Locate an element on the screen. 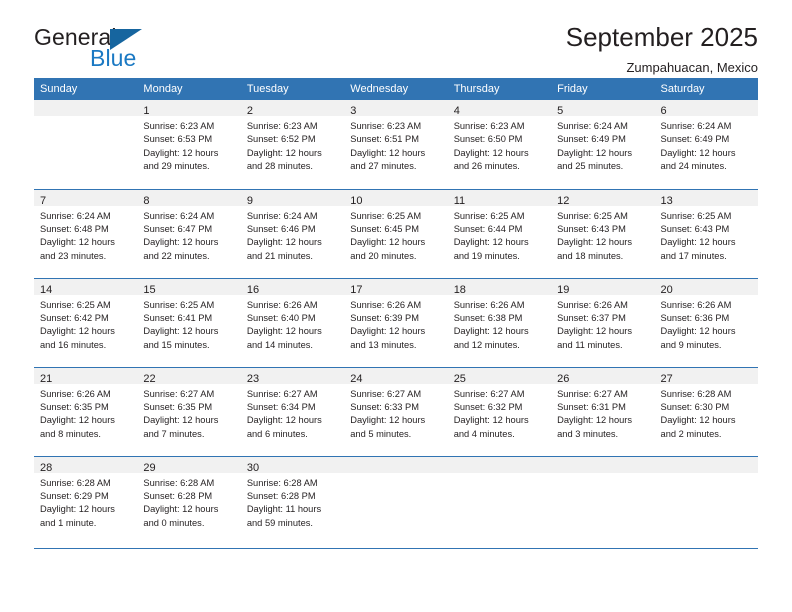  daylight-text-line2: and 11 minutes. is located at coordinates (590, 344).